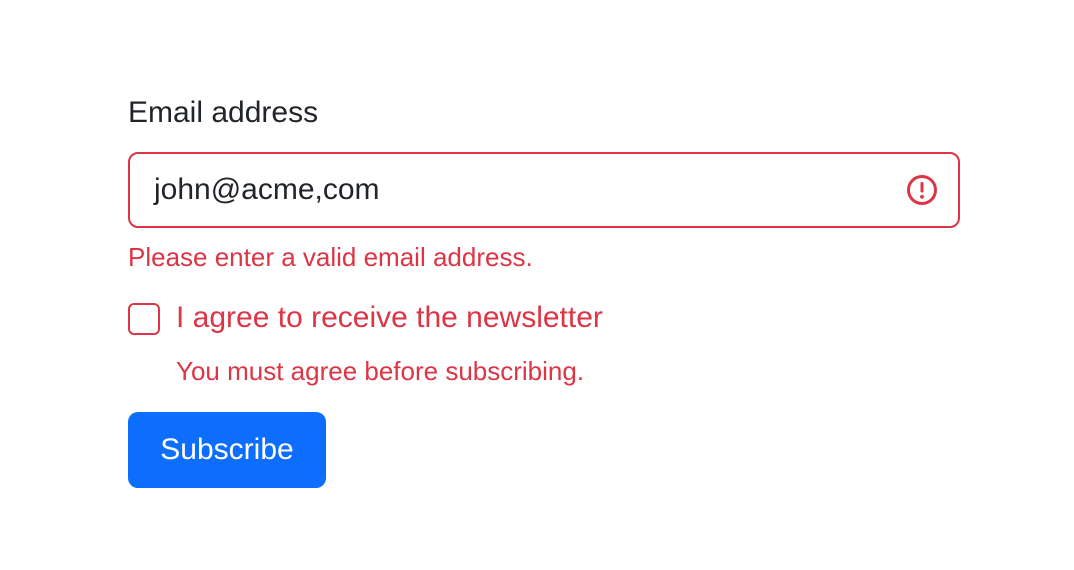 This screenshot has height=570, width=1074. I want to click on newsletter-invalid-feedback: You must agree before subscribing., so click(380, 371).